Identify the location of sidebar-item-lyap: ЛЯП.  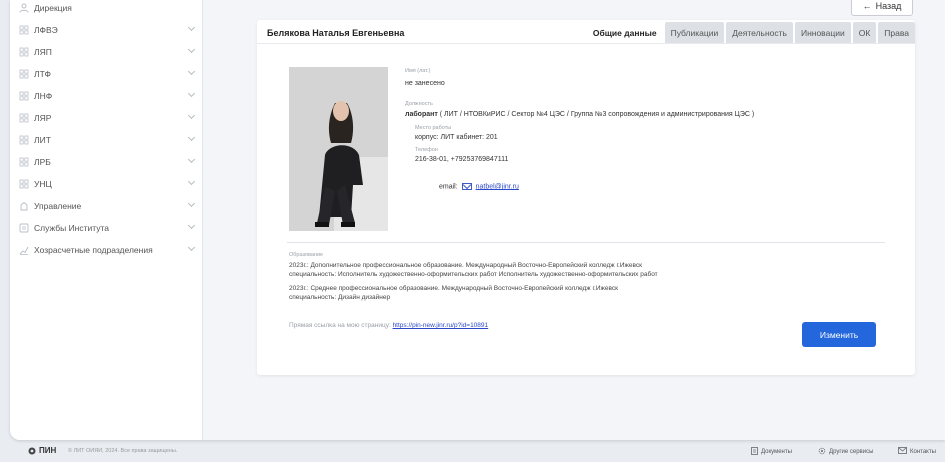
(108, 52).